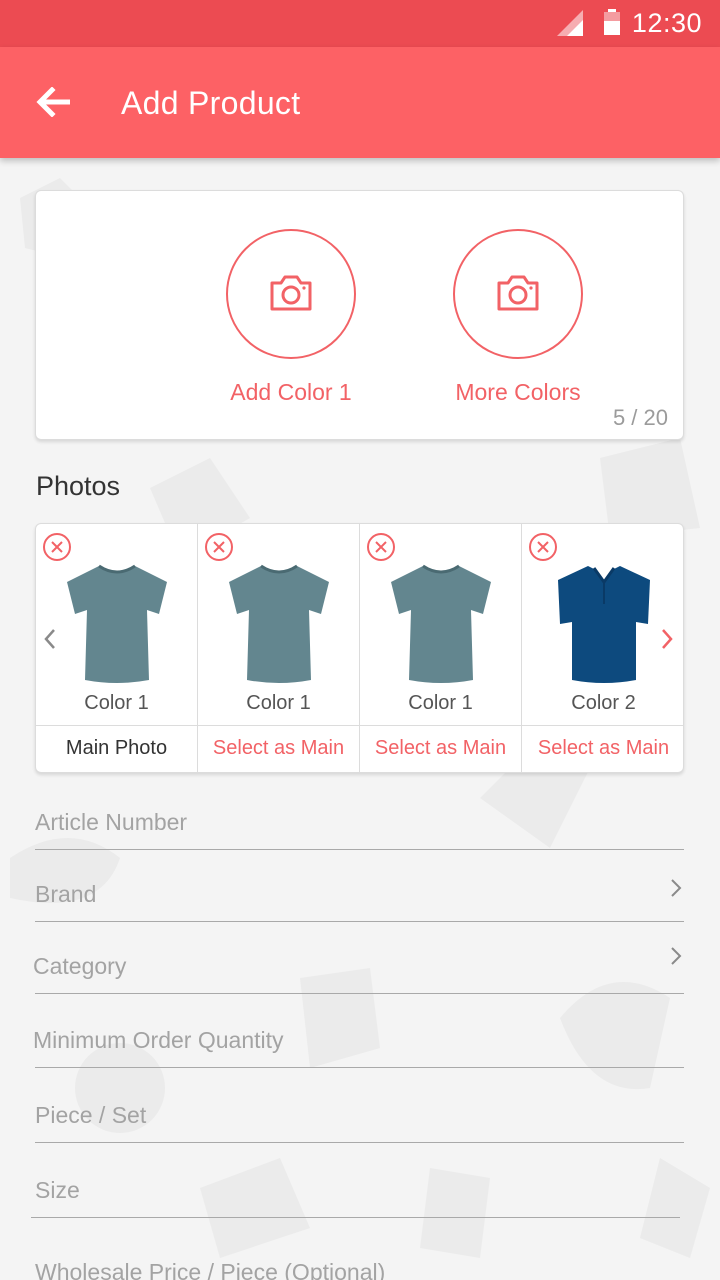 Image resolution: width=720 pixels, height=1280 pixels. I want to click on app-bar: Add Product, so click(360, 102).